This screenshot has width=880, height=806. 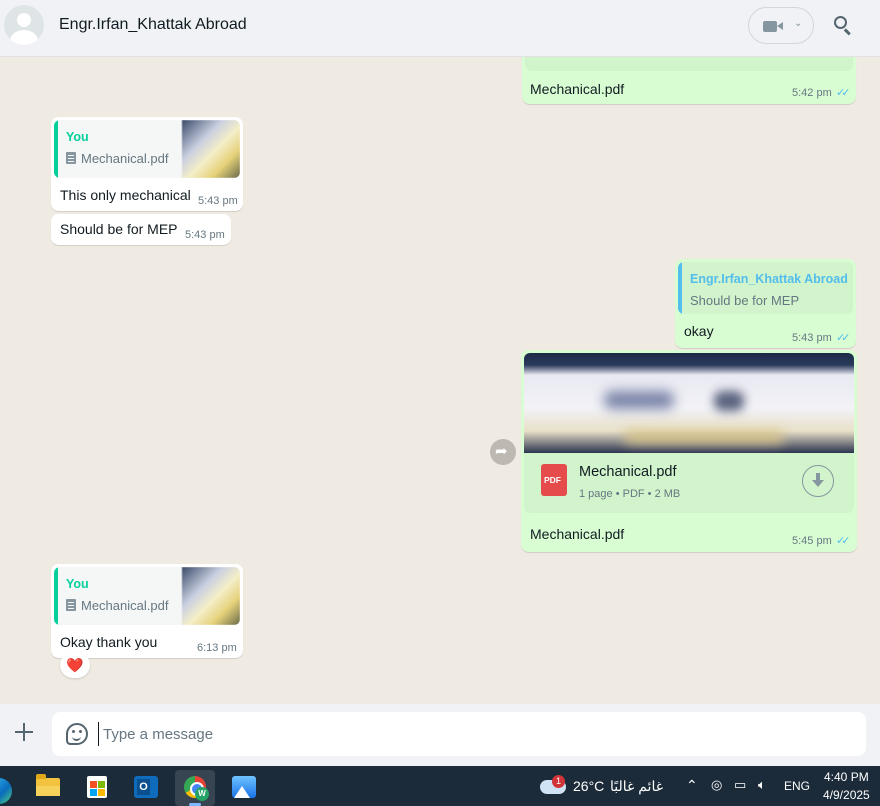 I want to click on message-input, so click(x=468, y=734).